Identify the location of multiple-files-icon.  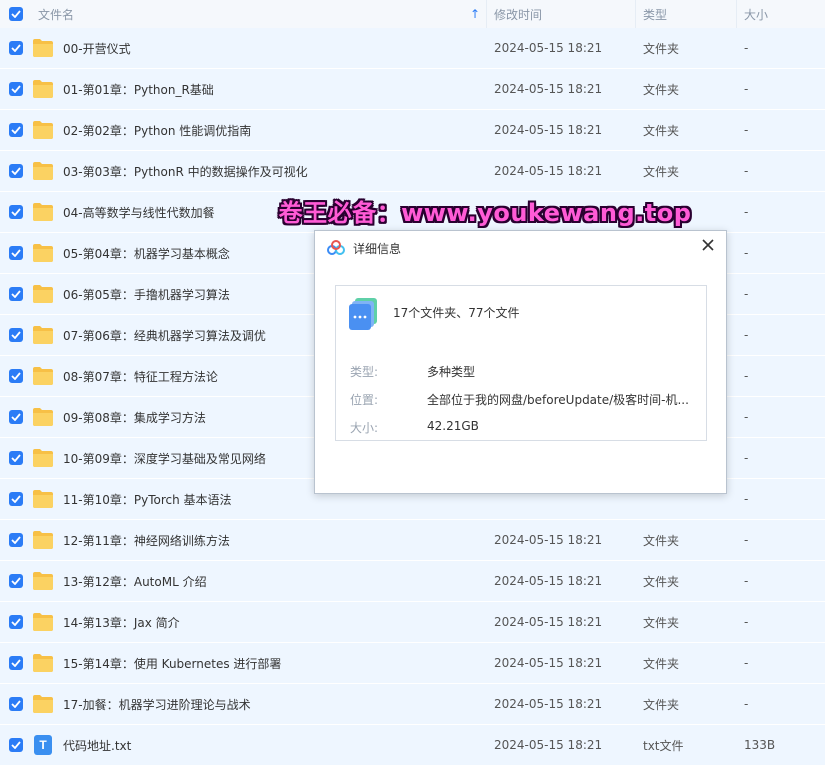
(363, 314).